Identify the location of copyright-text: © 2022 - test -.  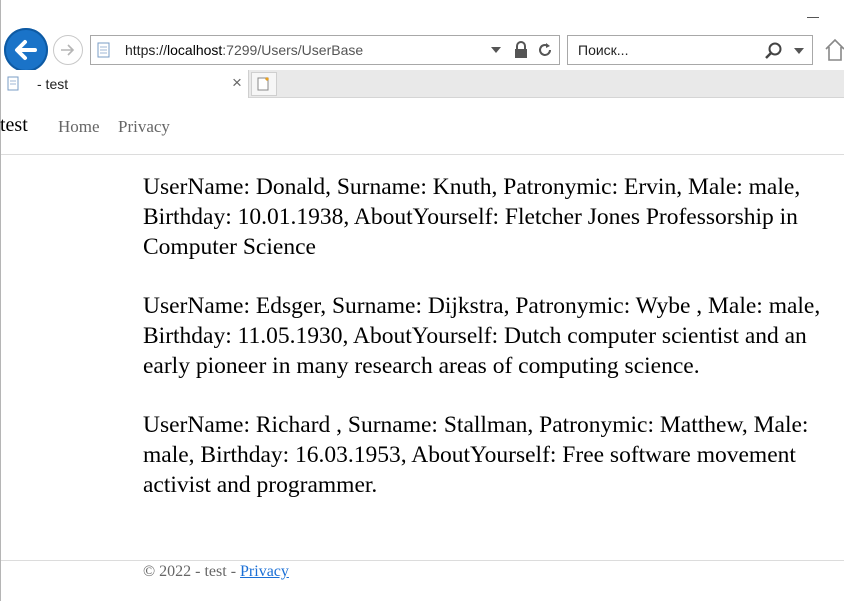
(192, 571).